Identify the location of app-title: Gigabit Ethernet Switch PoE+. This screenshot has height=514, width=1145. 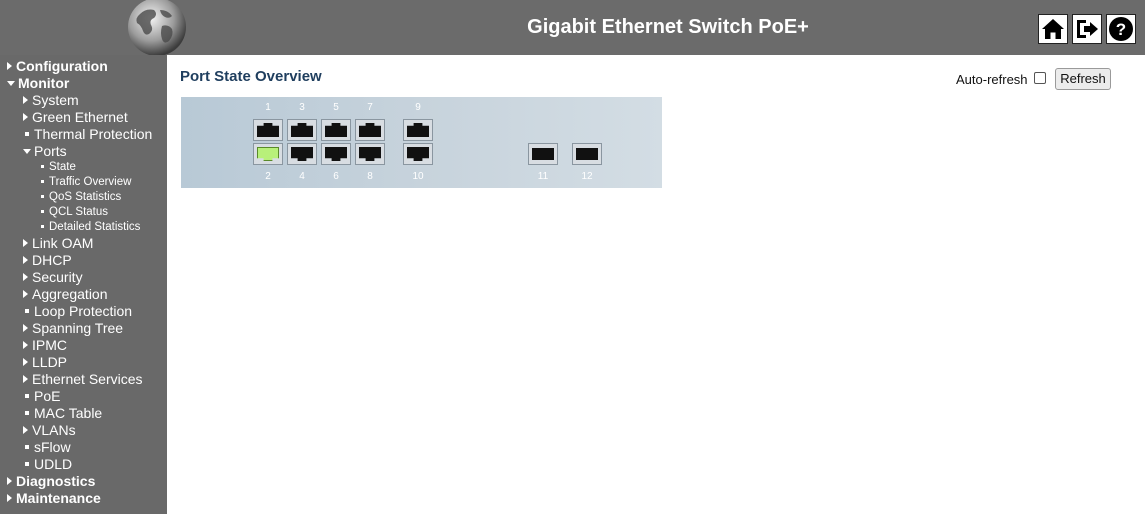
(668, 27).